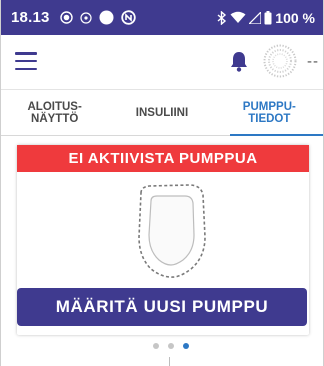 This screenshot has width=324, height=366. I want to click on scroll-indicator, so click(169, 361).